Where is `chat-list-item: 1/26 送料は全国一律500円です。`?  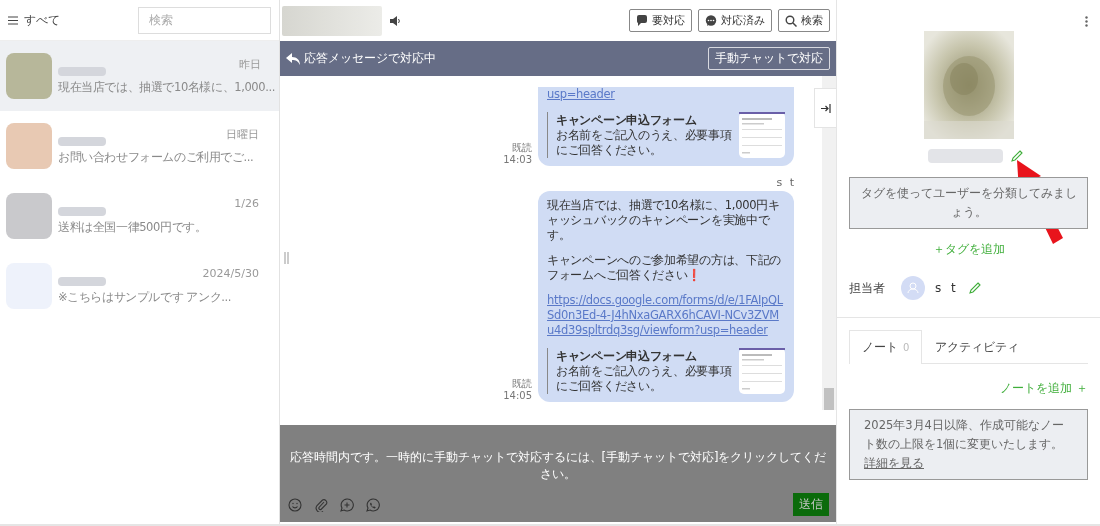 chat-list-item: 1/26 送料は全国一律500円です。 is located at coordinates (139, 216).